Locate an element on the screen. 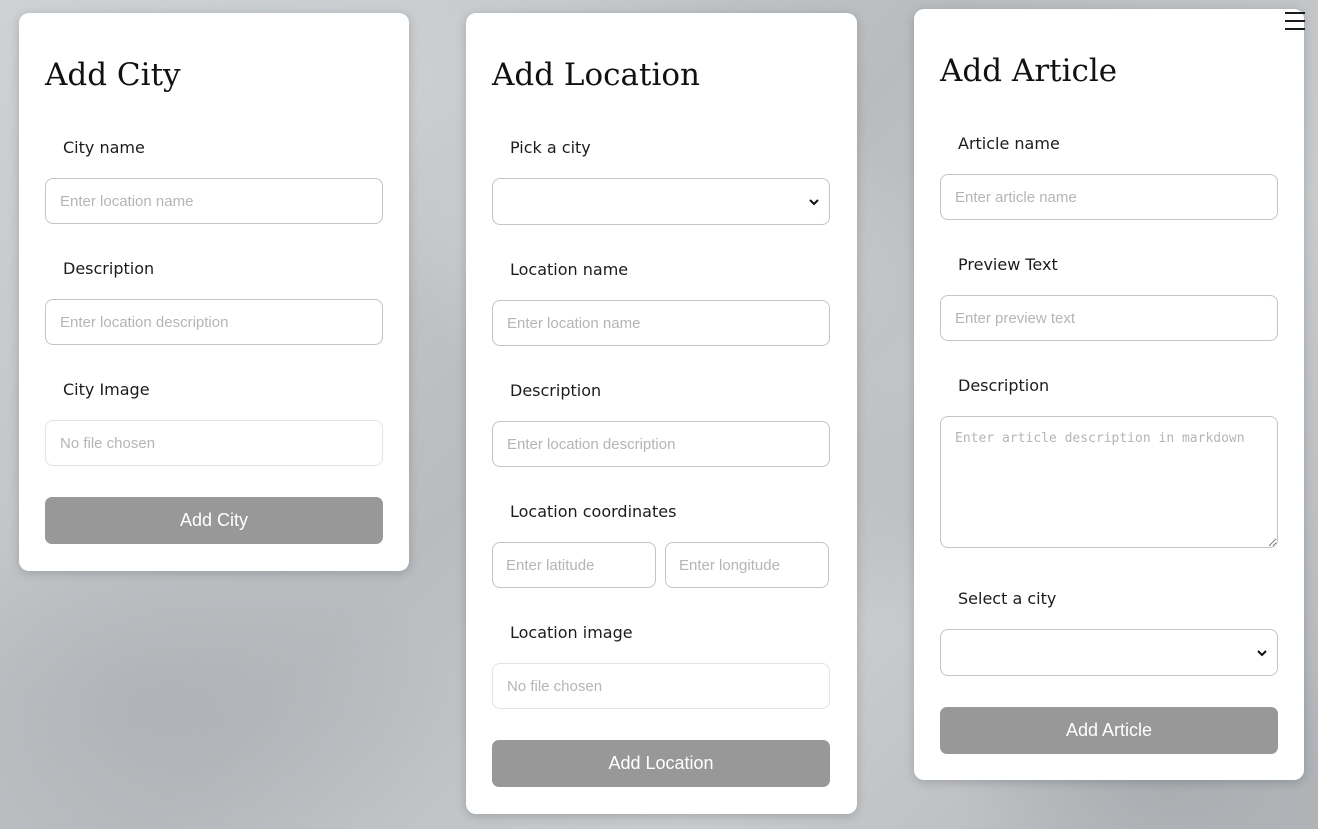  pick-city-select is located at coordinates (661, 201).